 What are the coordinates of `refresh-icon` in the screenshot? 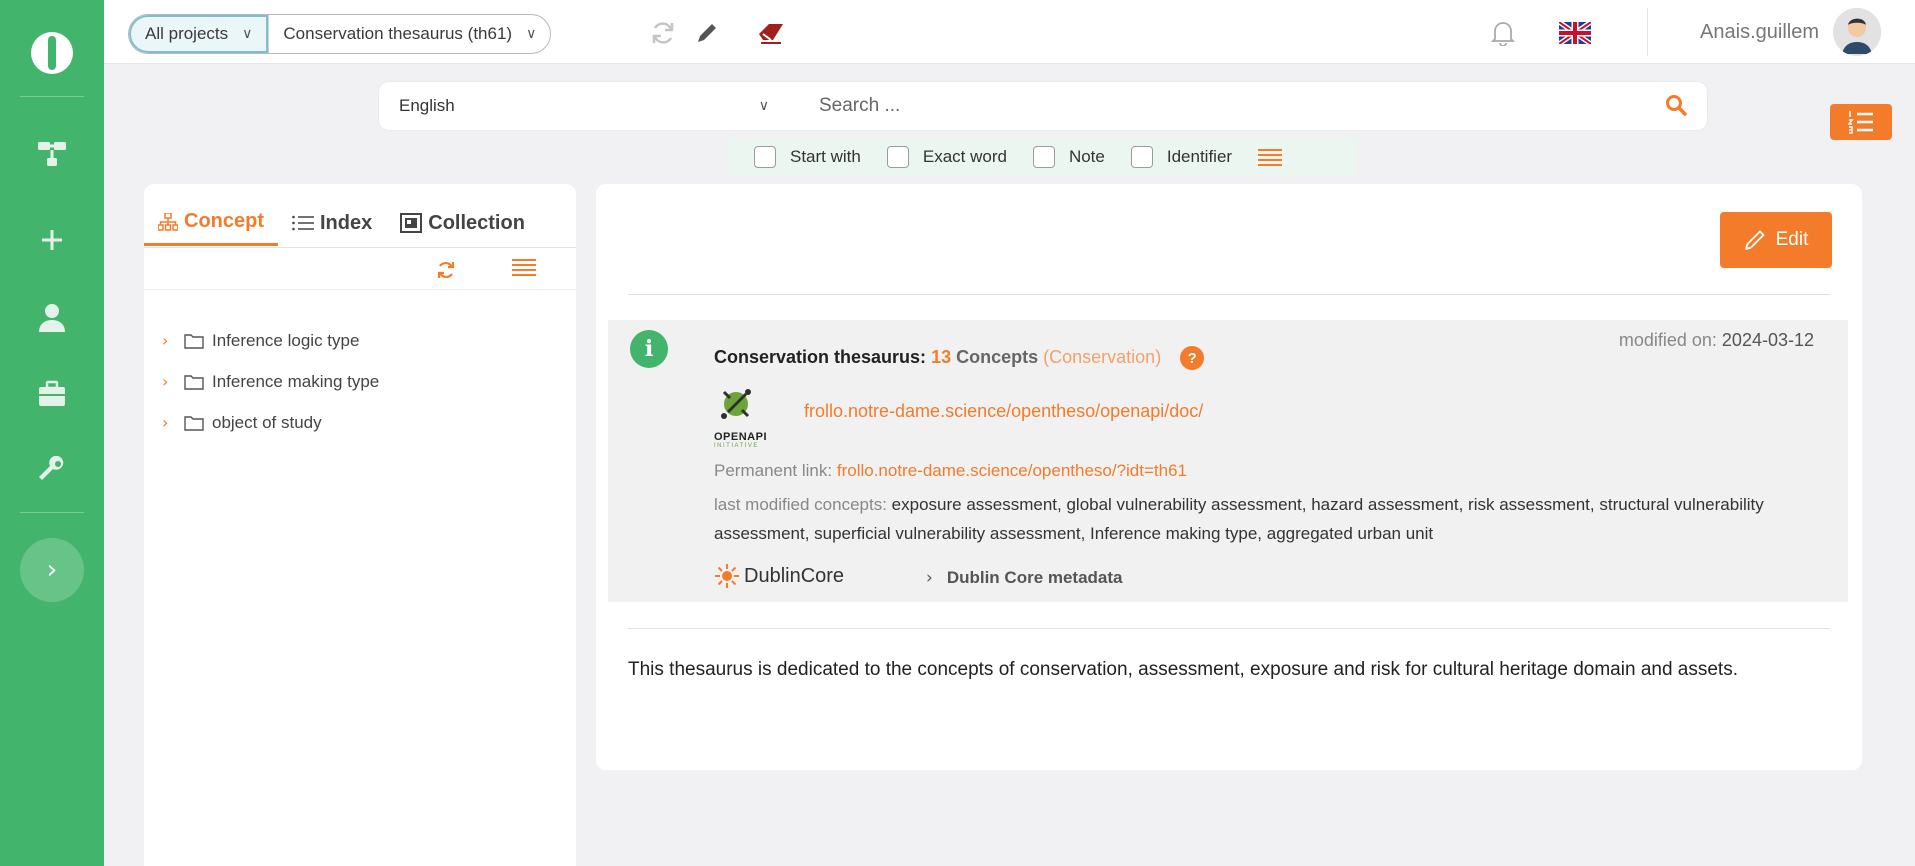 It's located at (663, 33).